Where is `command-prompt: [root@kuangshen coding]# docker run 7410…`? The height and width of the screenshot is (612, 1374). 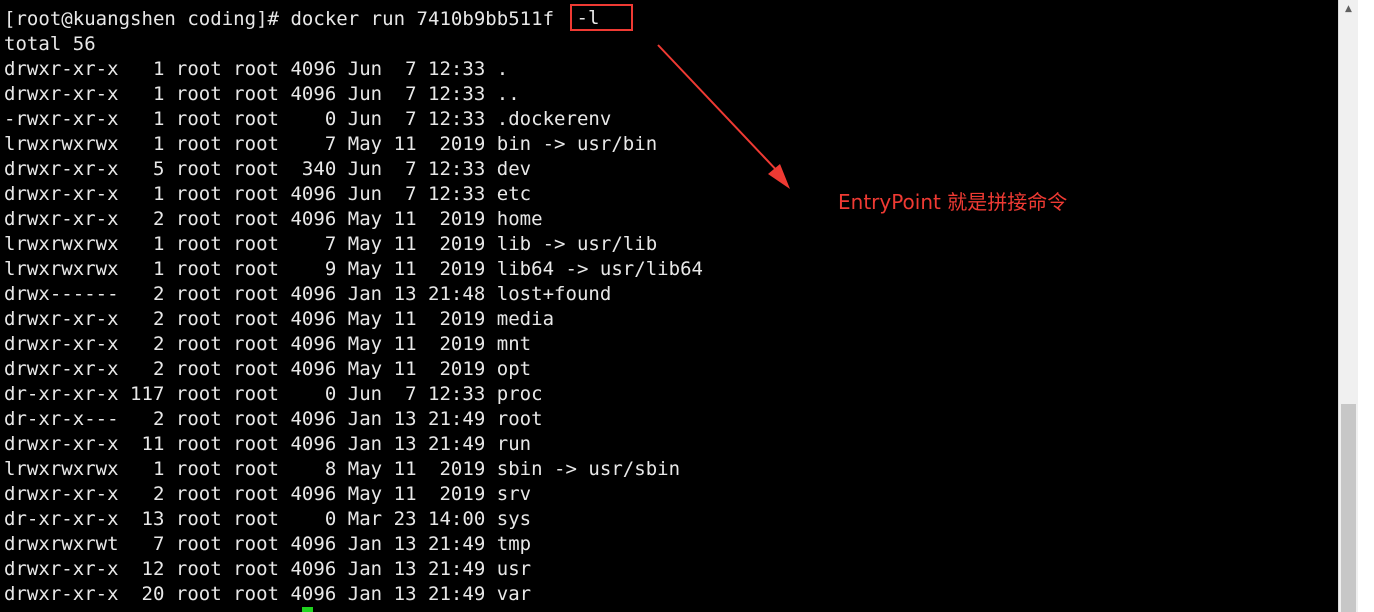
command-prompt: [root@kuangshen coding]# docker run 7410… is located at coordinates (285, 19).